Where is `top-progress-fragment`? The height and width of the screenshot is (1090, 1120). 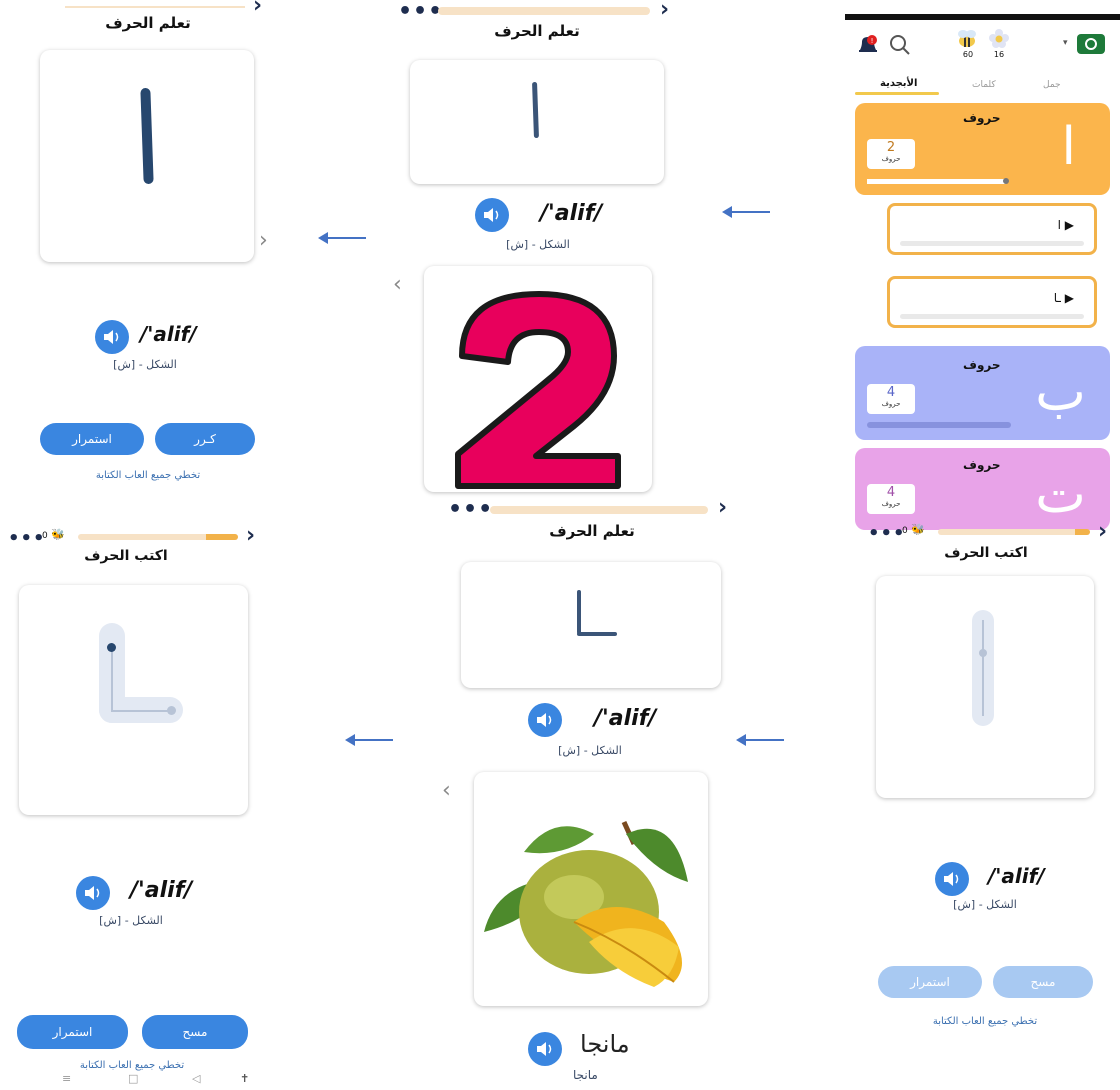 top-progress-fragment is located at coordinates (155, 7).